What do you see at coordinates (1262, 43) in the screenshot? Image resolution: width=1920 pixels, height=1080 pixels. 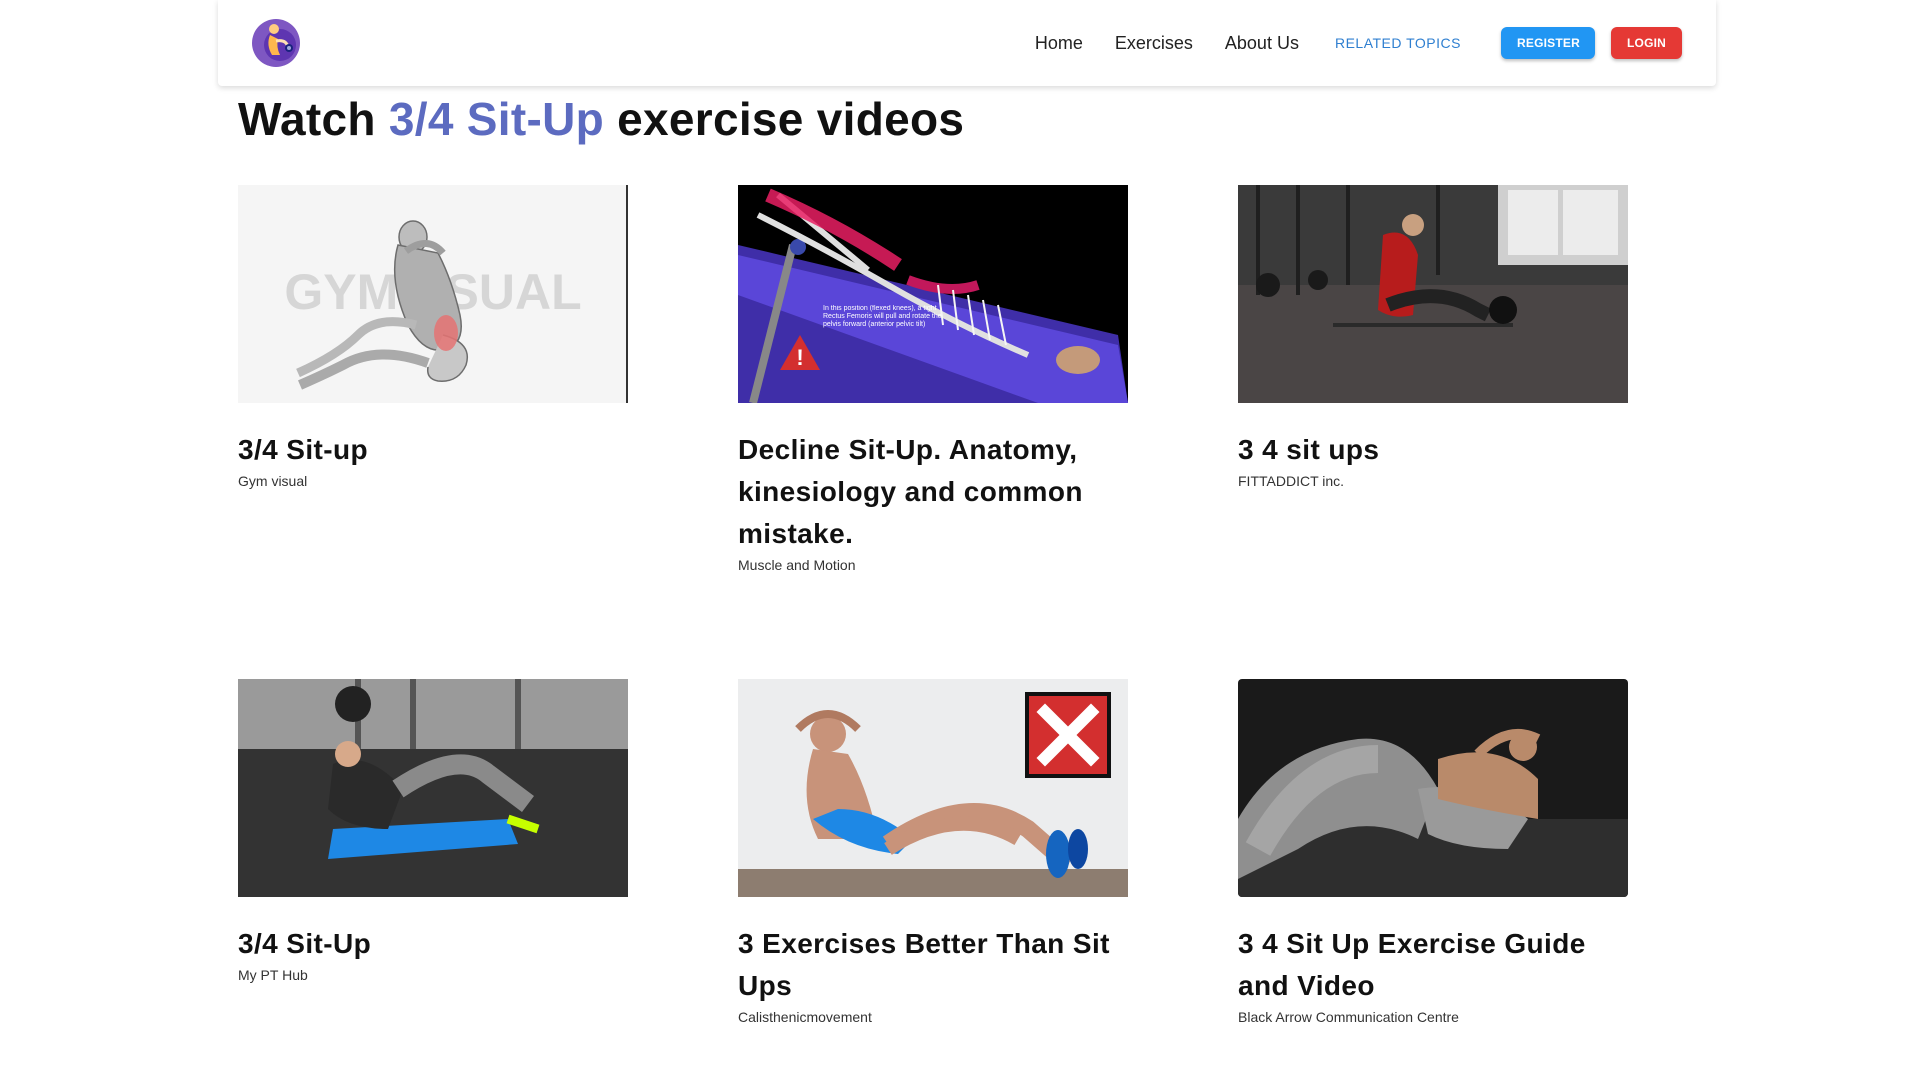 I see `nav-about-us: About Us` at bounding box center [1262, 43].